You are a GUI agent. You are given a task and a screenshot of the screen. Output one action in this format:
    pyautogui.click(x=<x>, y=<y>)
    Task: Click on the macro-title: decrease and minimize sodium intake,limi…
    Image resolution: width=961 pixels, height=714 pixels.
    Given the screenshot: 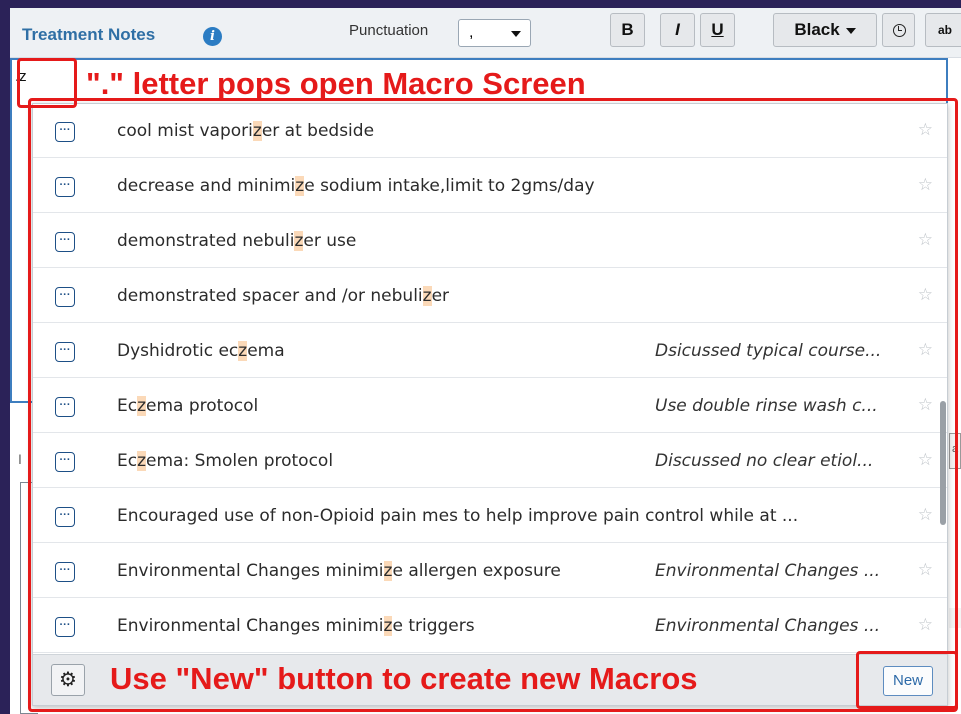 What is the action you would take?
    pyautogui.click(x=356, y=186)
    